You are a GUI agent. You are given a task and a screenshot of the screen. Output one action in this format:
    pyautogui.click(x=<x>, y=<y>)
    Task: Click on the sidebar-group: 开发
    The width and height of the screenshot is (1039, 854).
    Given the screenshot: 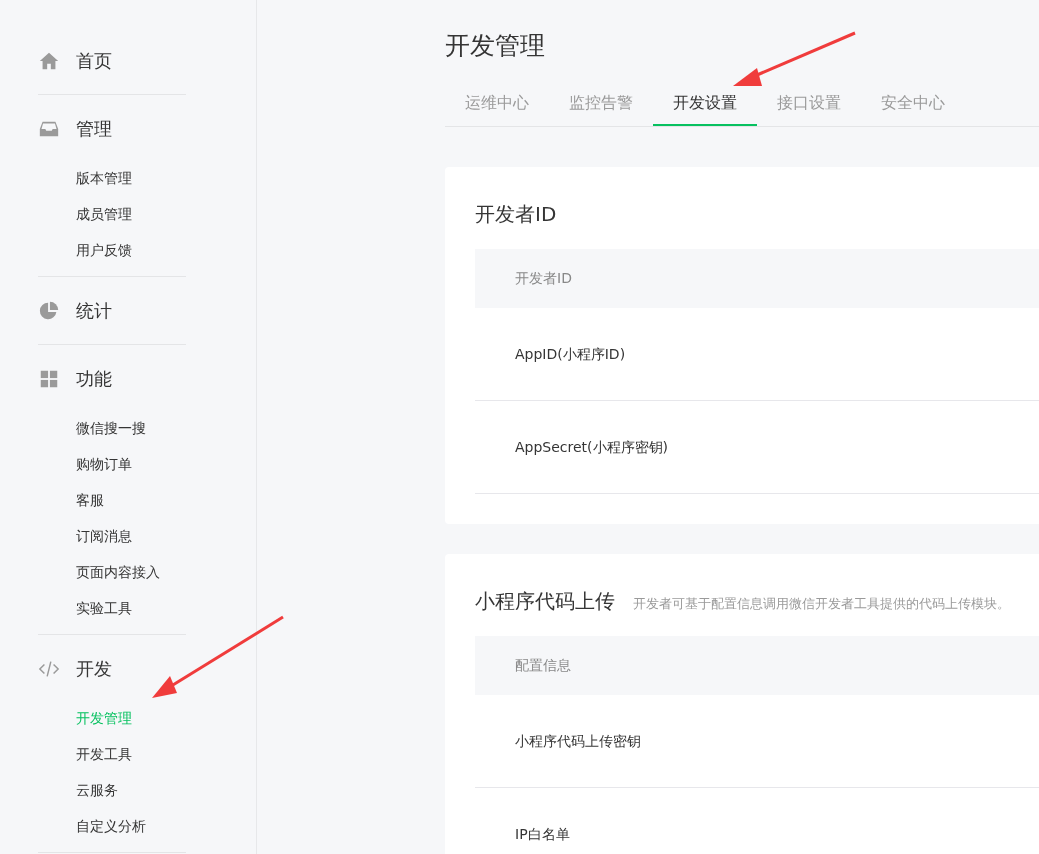 What is the action you would take?
    pyautogui.click(x=112, y=668)
    